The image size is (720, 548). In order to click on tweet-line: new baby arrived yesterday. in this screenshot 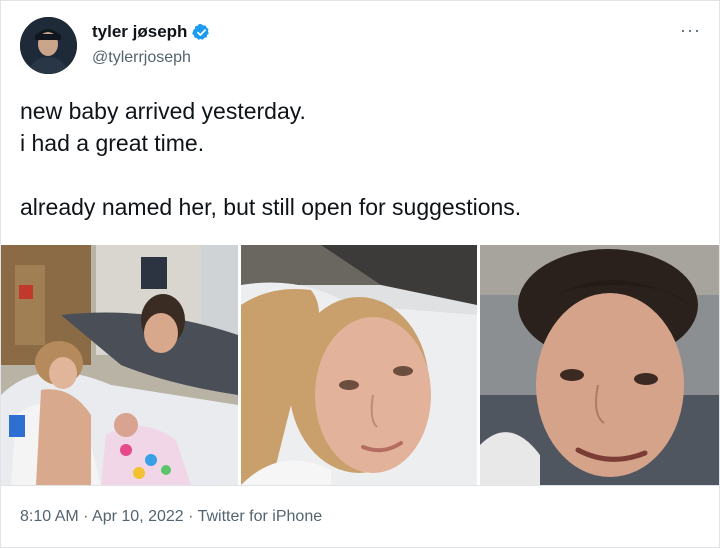, I will do `click(163, 111)`.